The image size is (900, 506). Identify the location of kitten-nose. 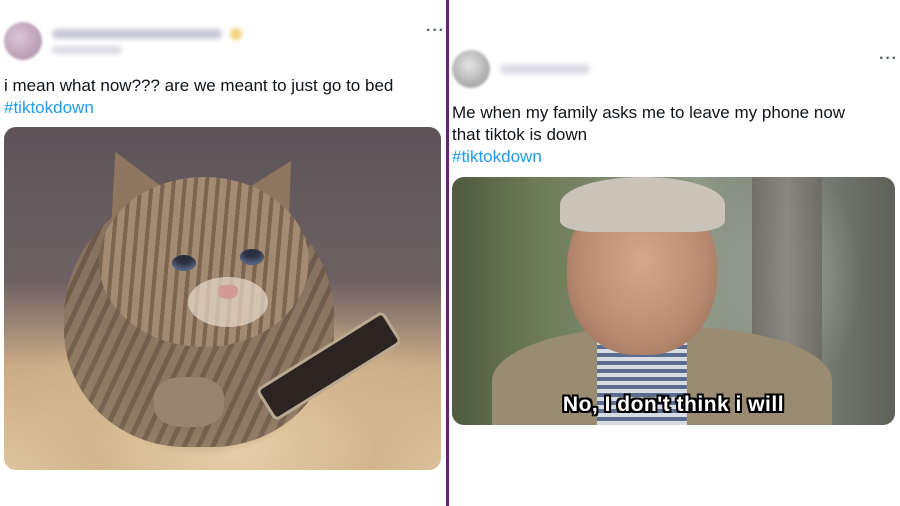
(228, 292).